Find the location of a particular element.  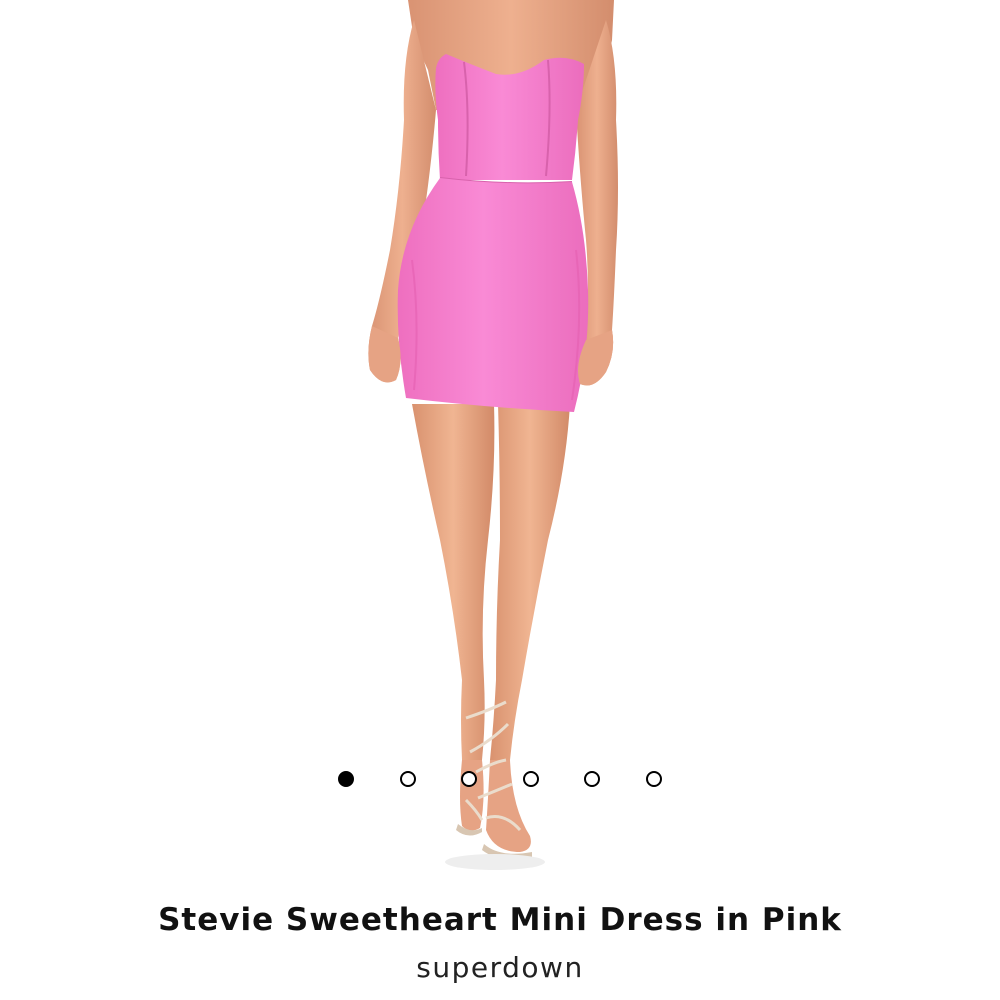

carousel-pagination is located at coordinates (500, 782).